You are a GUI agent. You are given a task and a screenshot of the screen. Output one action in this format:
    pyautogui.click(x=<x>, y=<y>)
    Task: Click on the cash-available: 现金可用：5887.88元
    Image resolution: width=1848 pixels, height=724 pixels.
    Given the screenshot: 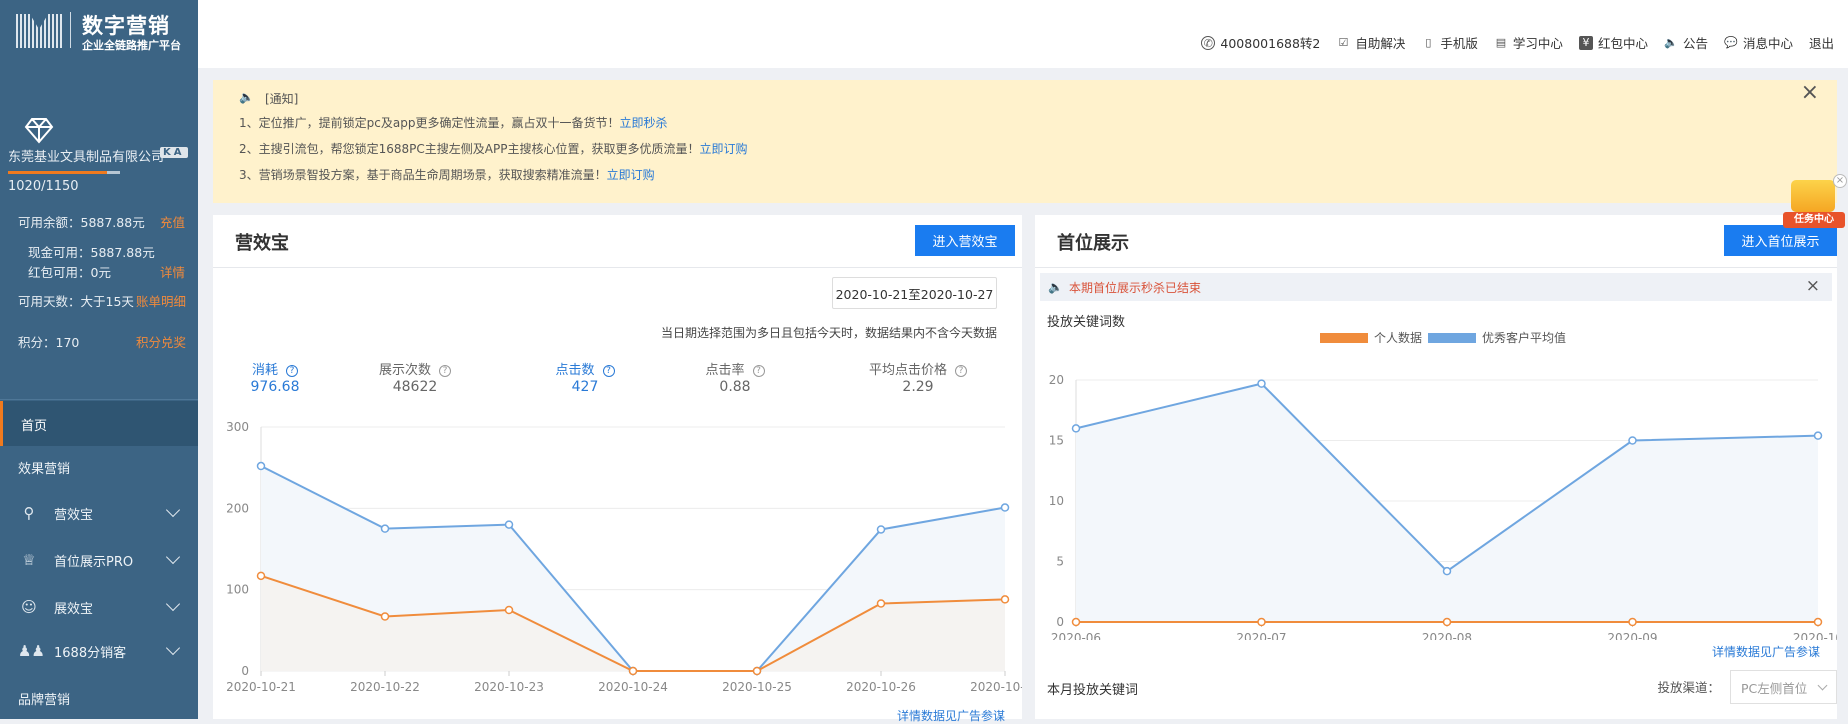 What is the action you would take?
    pyautogui.click(x=91, y=252)
    